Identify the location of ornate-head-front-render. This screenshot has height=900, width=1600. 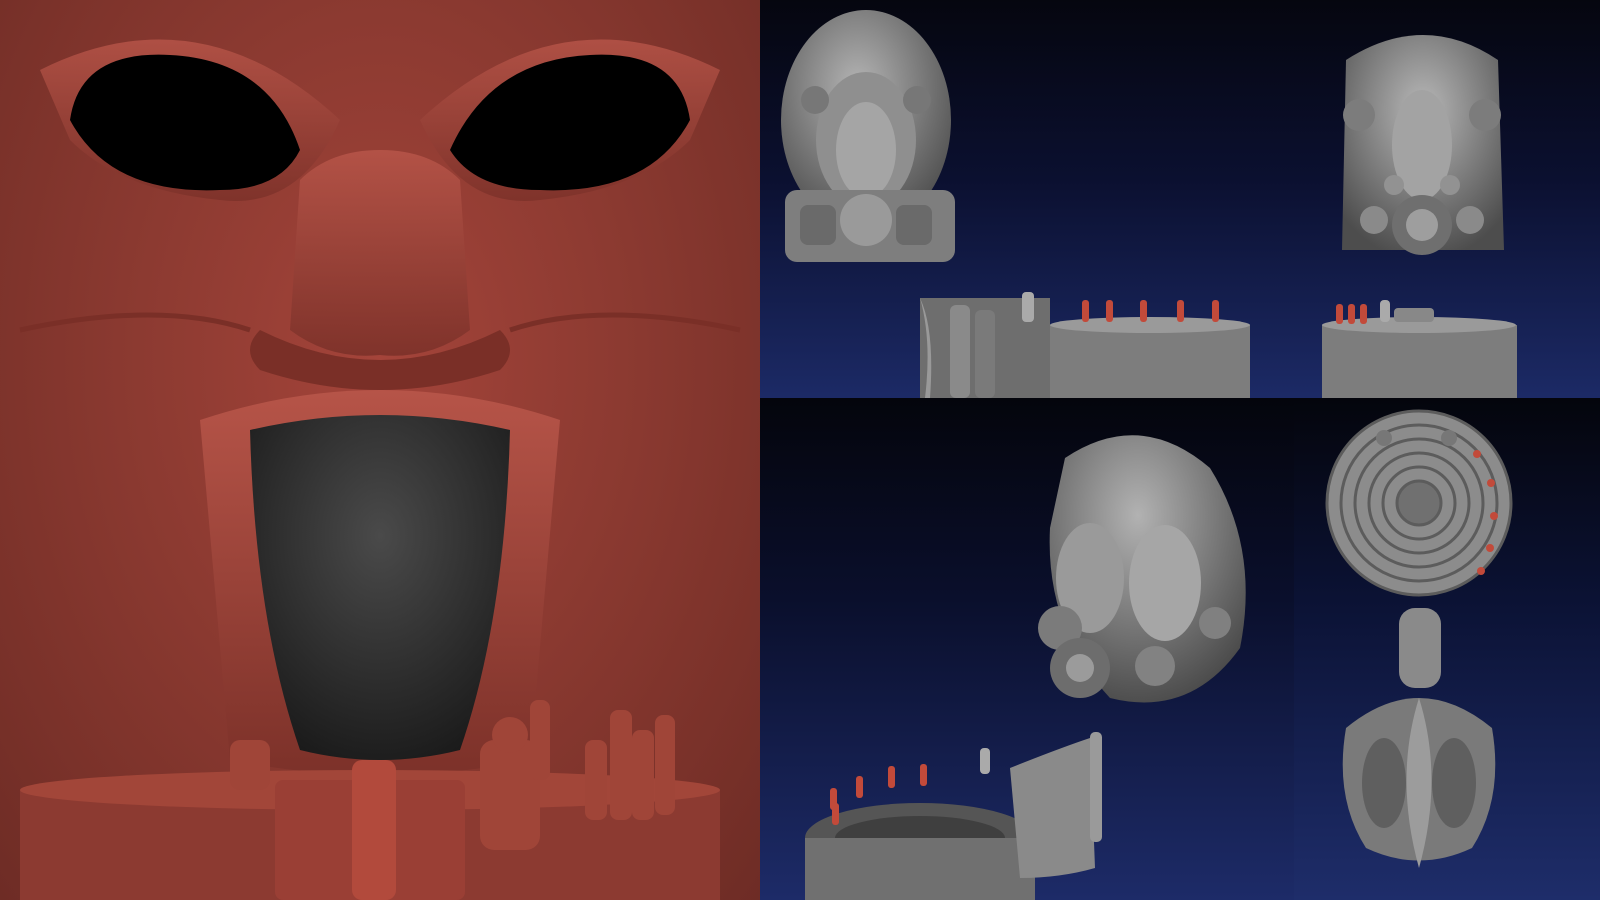
(1419, 216).